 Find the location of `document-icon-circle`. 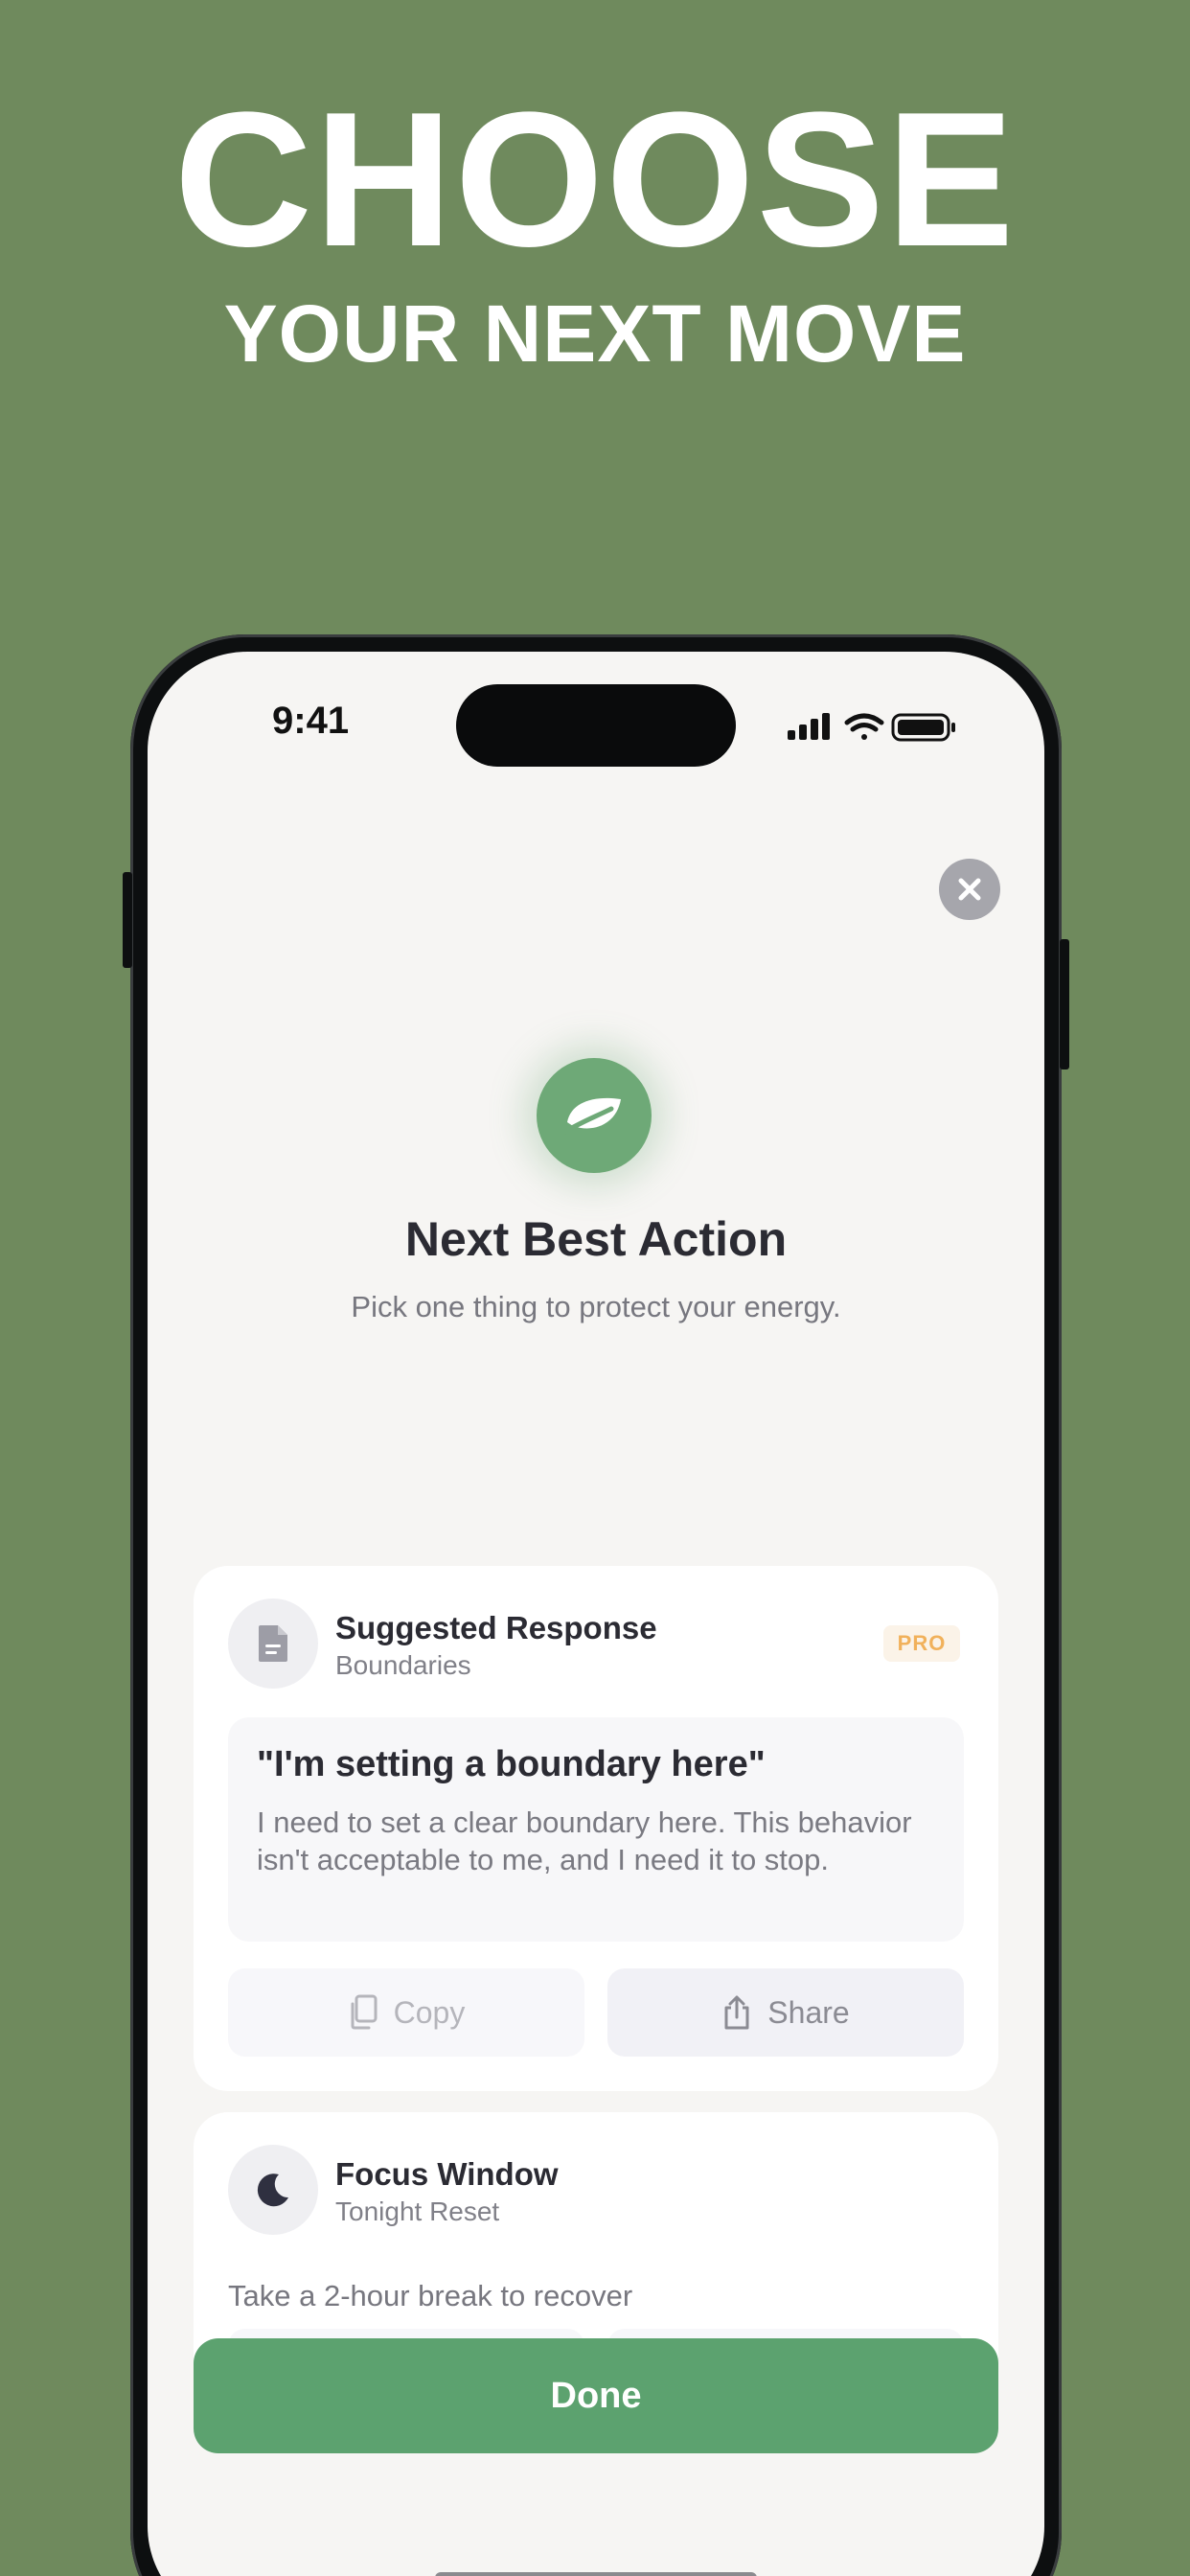

document-icon-circle is located at coordinates (273, 1644).